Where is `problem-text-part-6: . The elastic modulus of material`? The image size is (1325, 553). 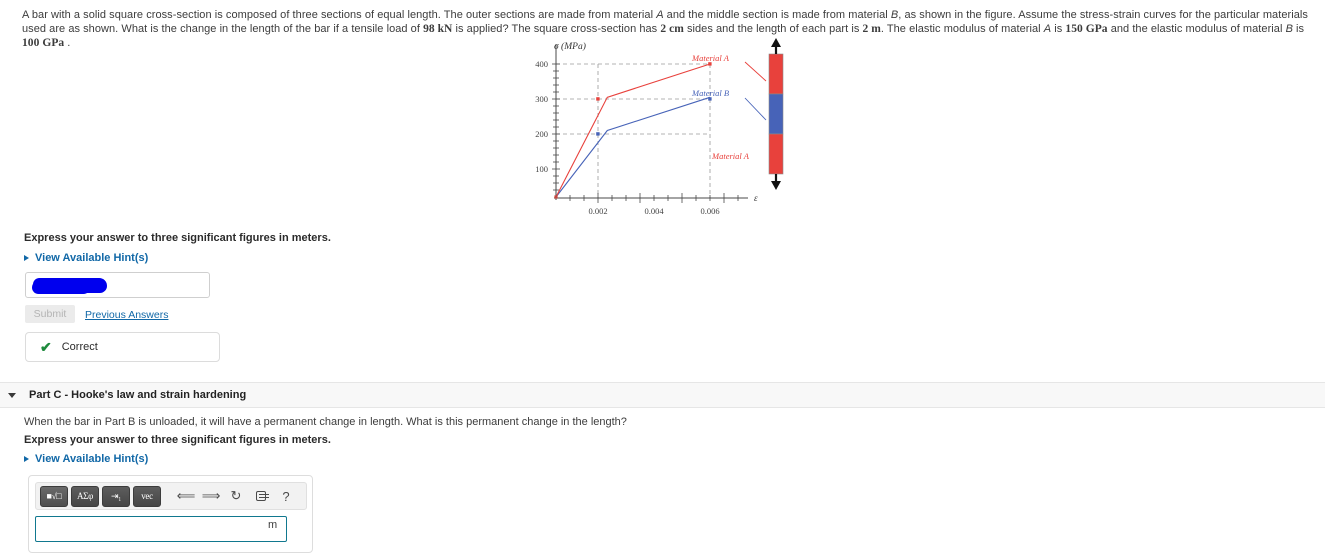 problem-text-part-6: . The elastic modulus of material is located at coordinates (962, 29).